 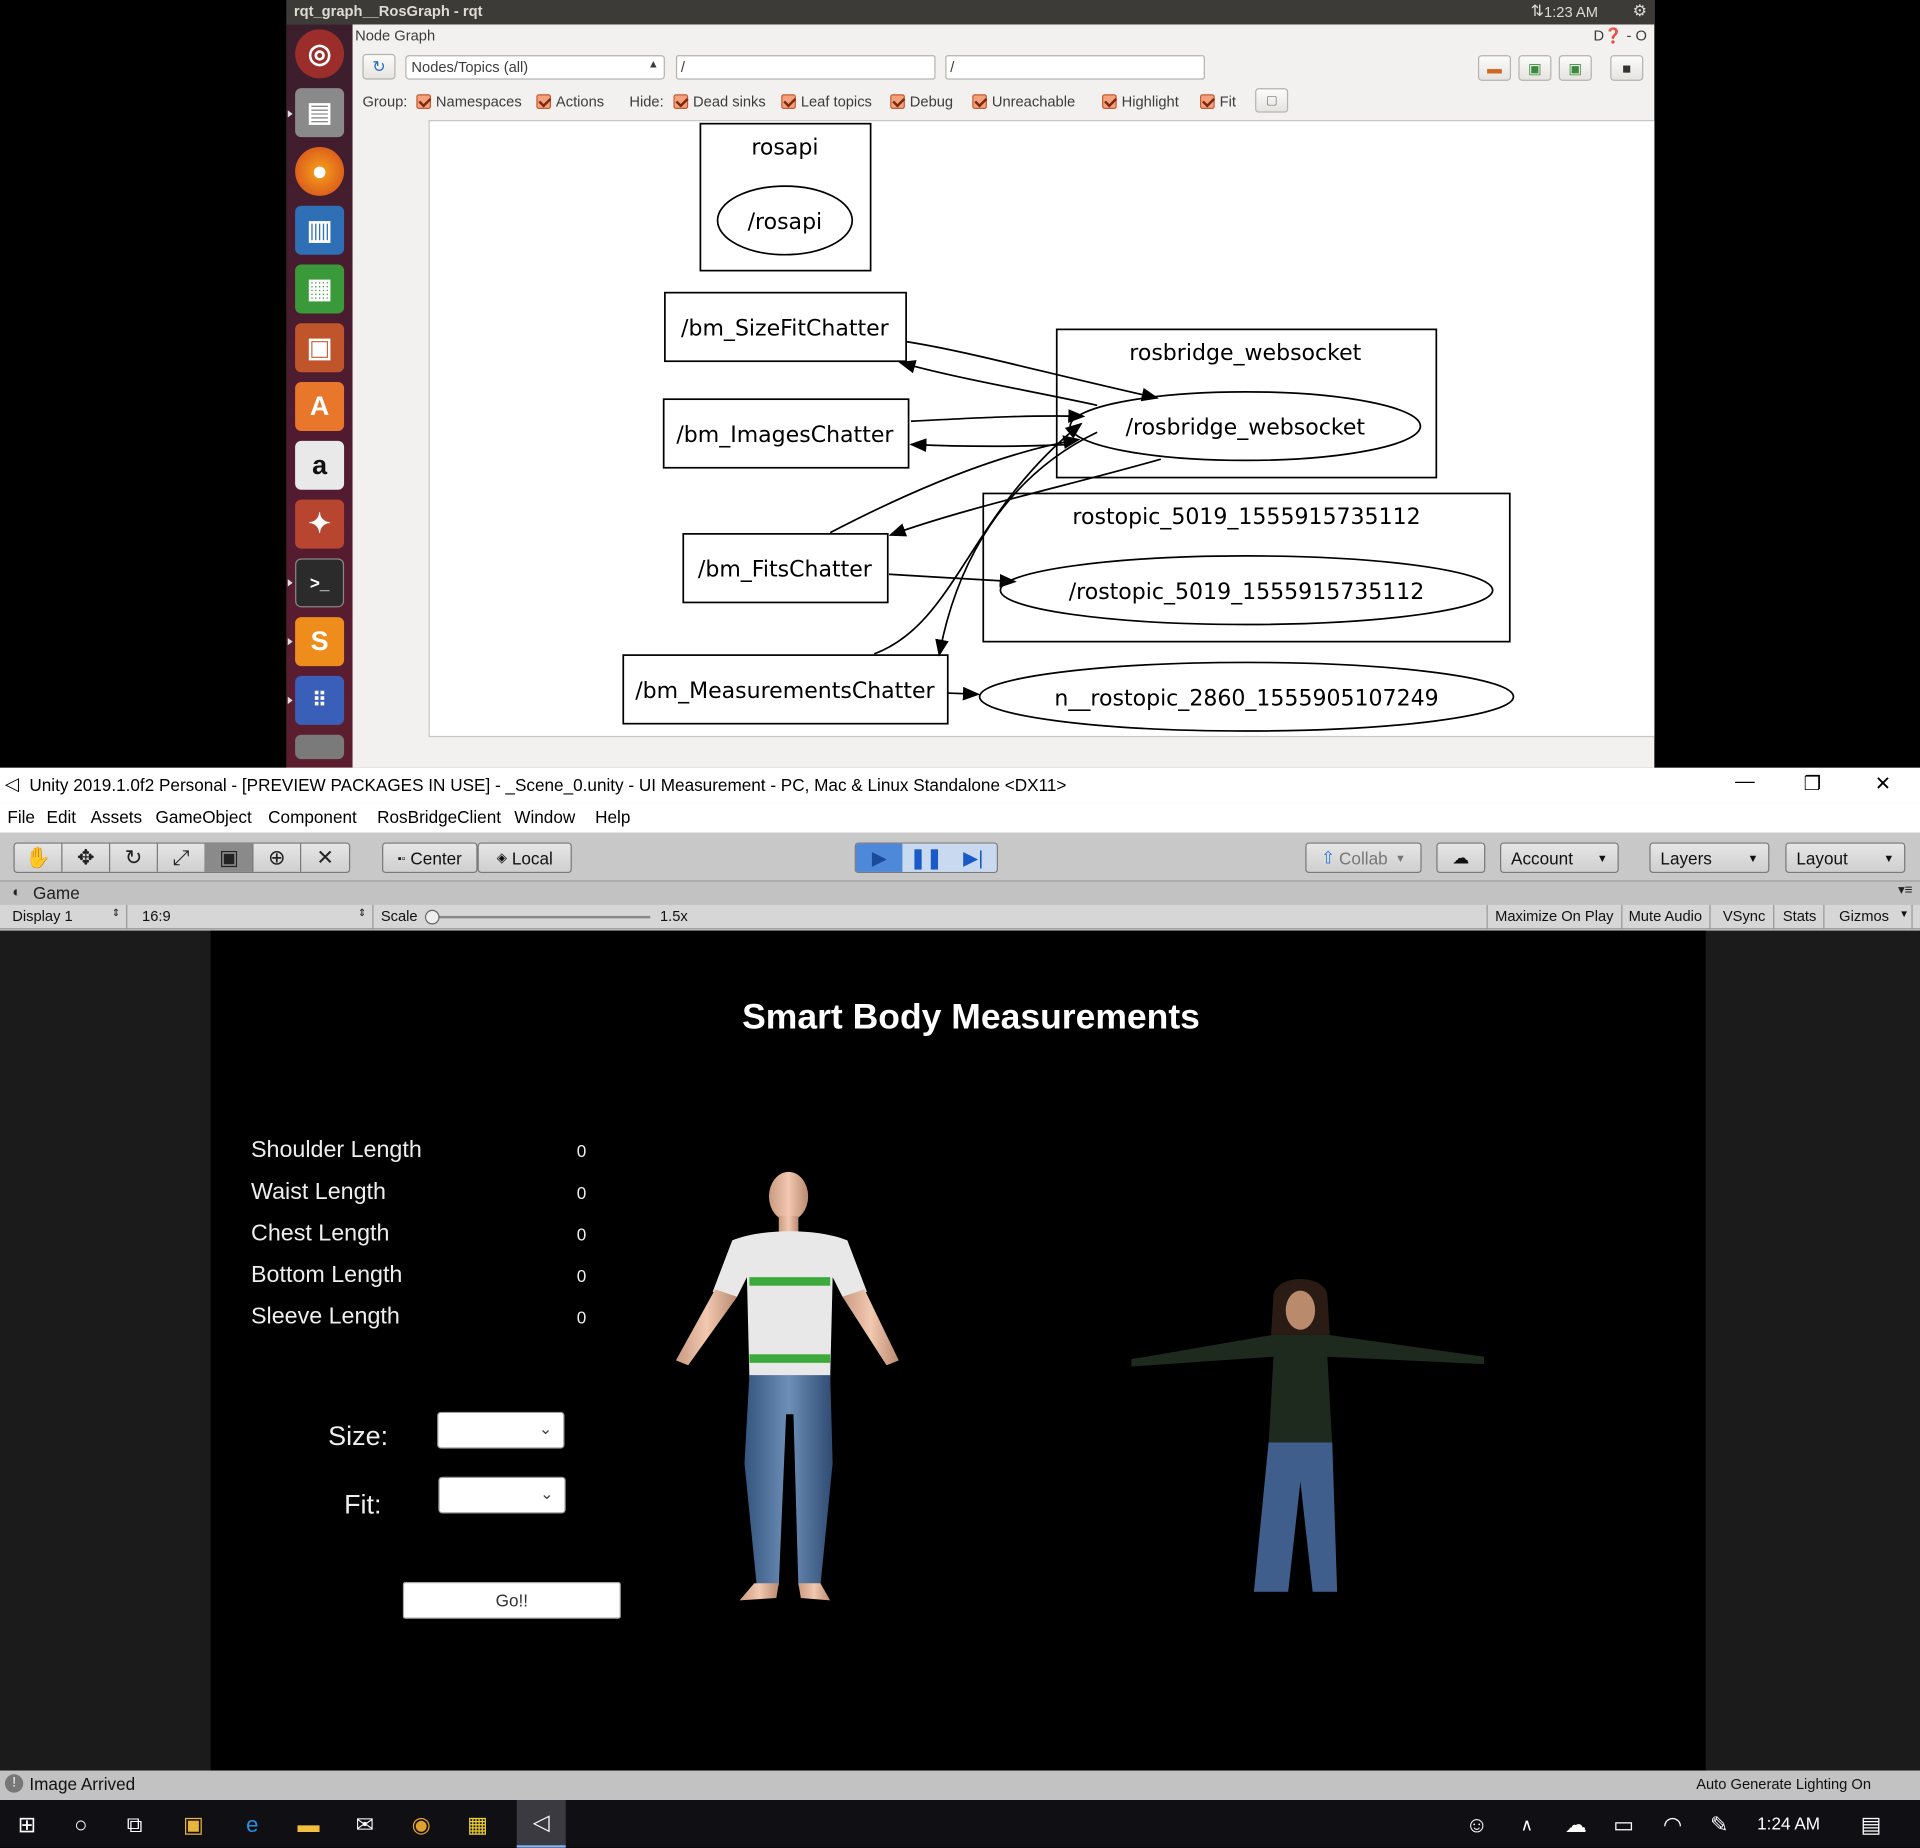 I want to click on minimize-icon: —, so click(x=1745, y=782).